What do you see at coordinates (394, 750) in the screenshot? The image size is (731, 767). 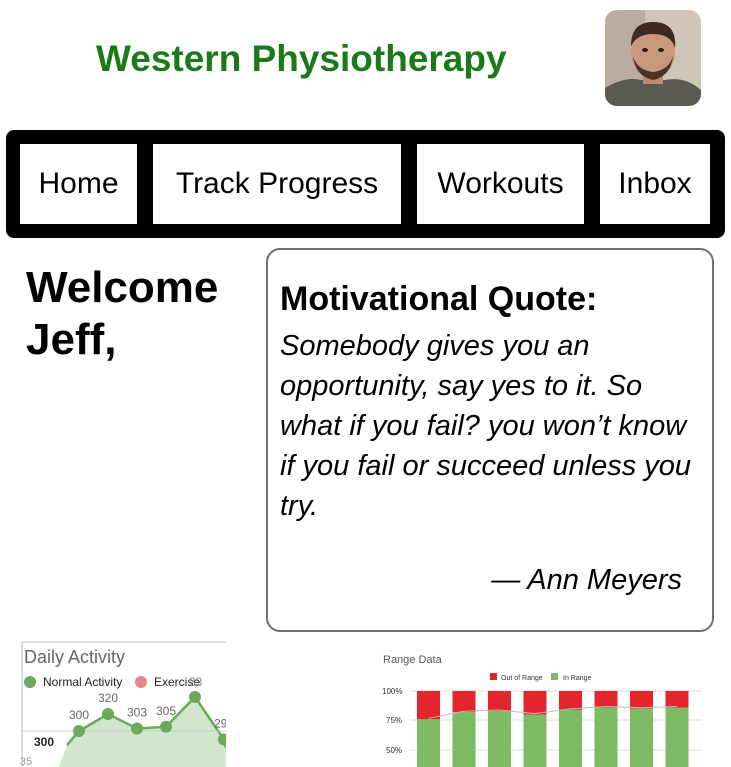 I see `y-tick-label: 50%` at bounding box center [394, 750].